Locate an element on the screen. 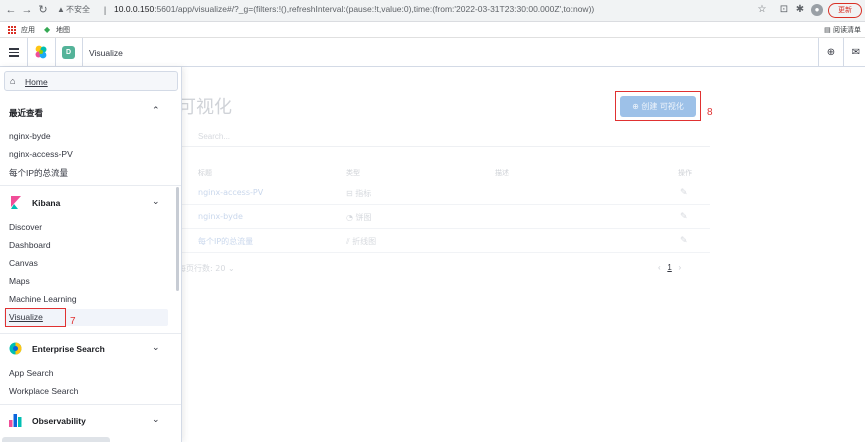  enterprise-search-group-title: Enterprise Search is located at coordinates (68, 349).